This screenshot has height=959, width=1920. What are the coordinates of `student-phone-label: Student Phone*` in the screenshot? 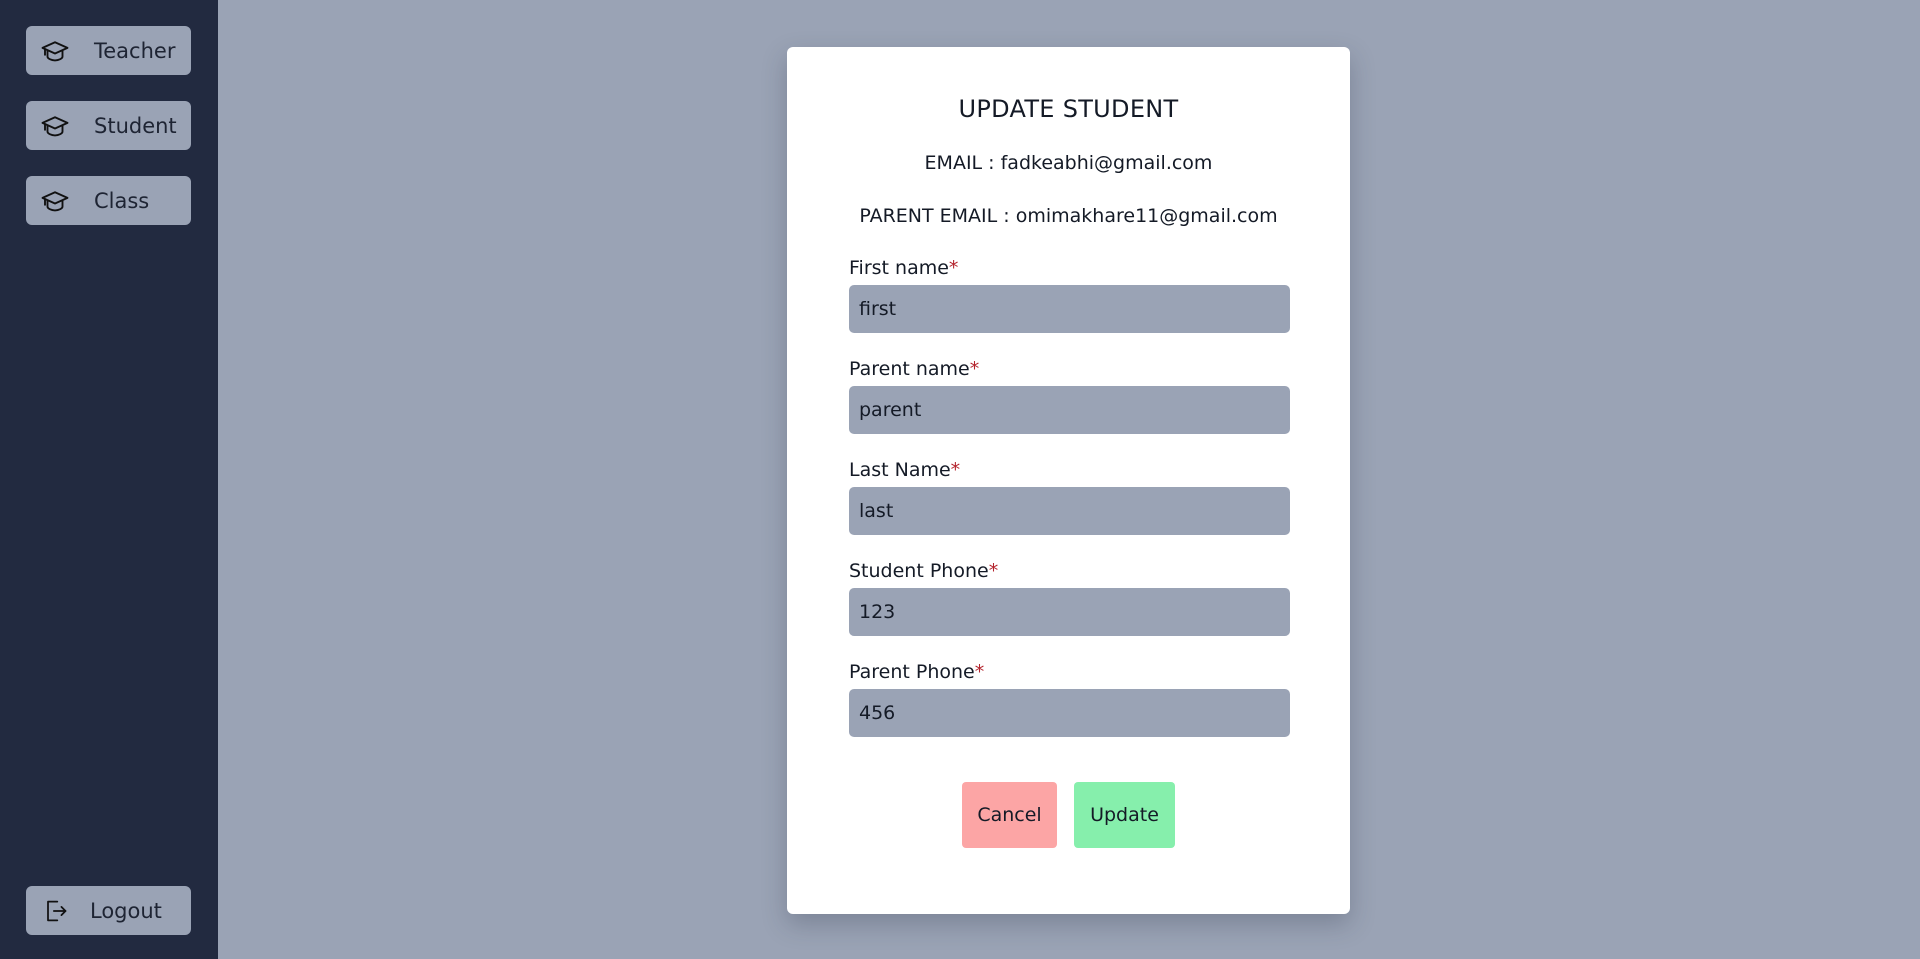 It's located at (924, 571).